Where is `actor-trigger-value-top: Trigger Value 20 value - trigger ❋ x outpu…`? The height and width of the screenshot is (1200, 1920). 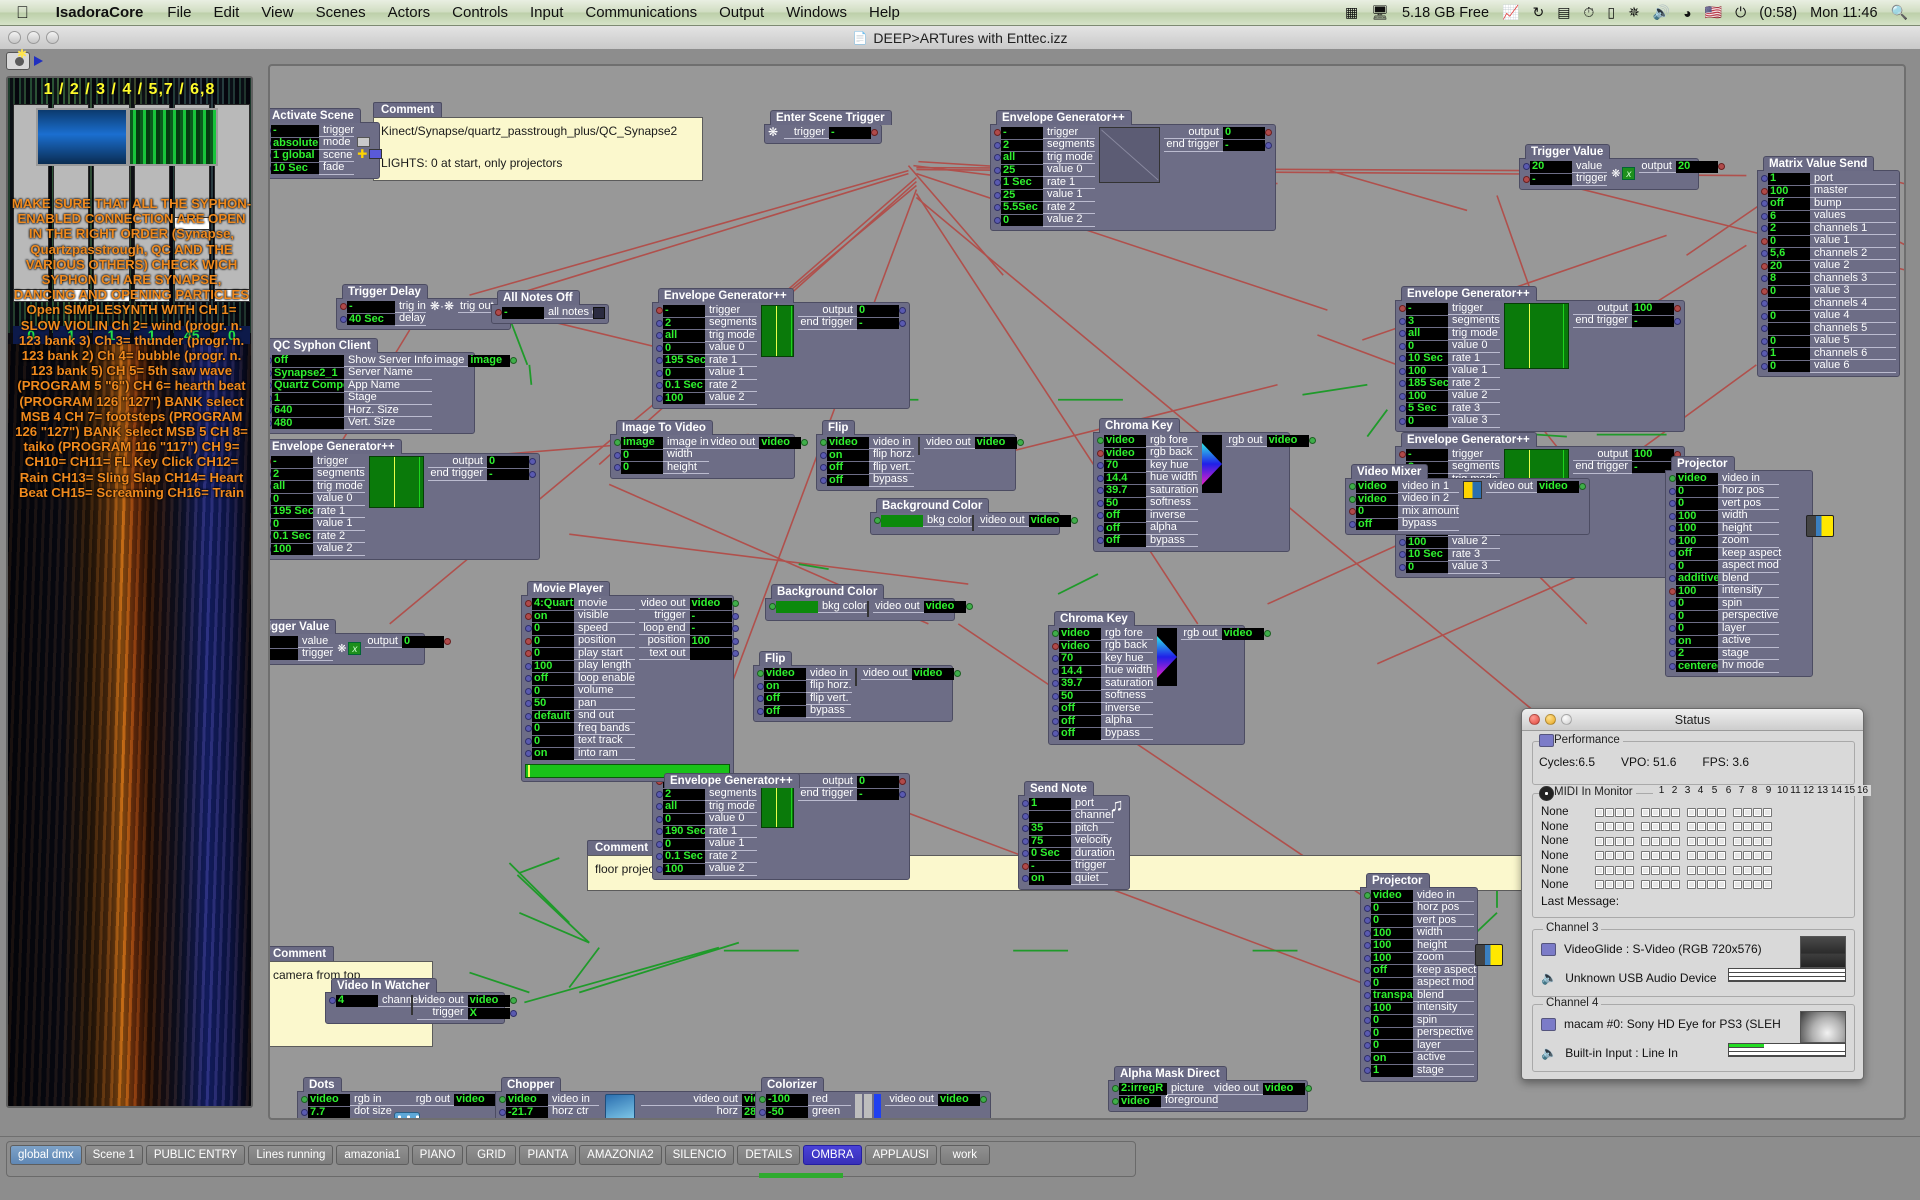
actor-trigger-value-top: Trigger Value 20 value - trigger ❋ x outpu… is located at coordinates (1622, 167).